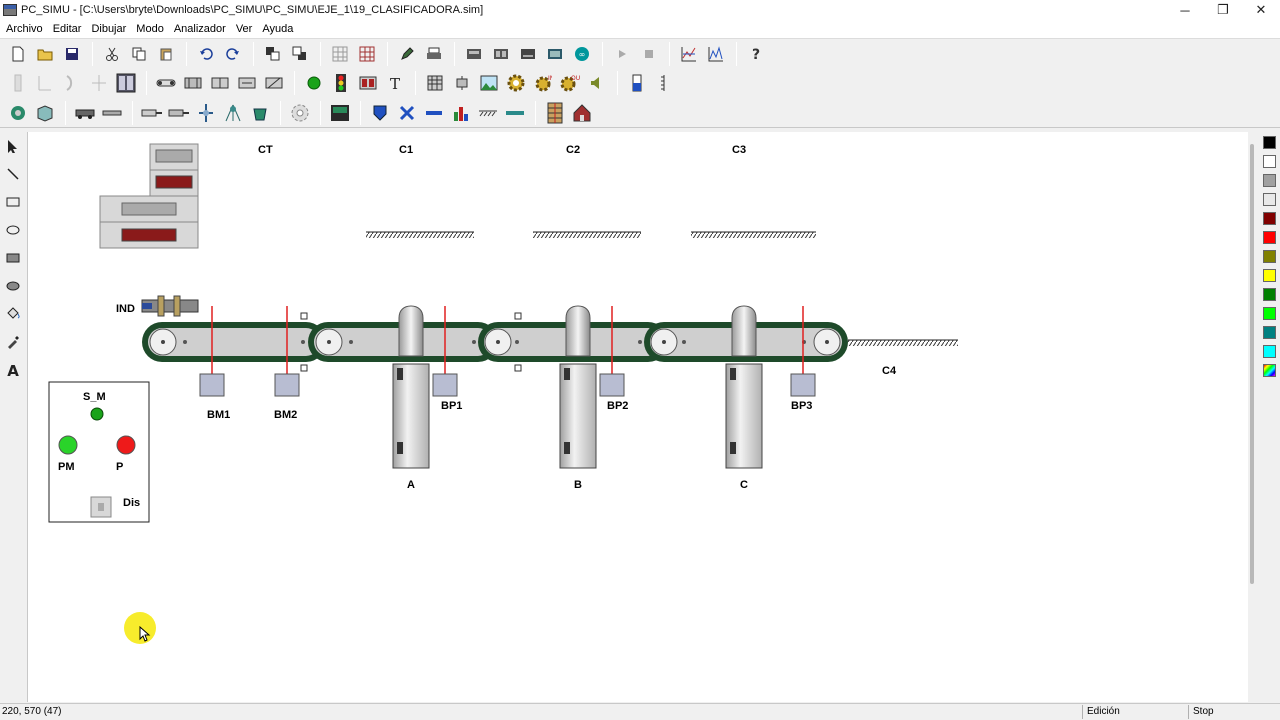 Image resolution: width=1280 pixels, height=720 pixels. I want to click on belt-4-icon, so click(273, 83).